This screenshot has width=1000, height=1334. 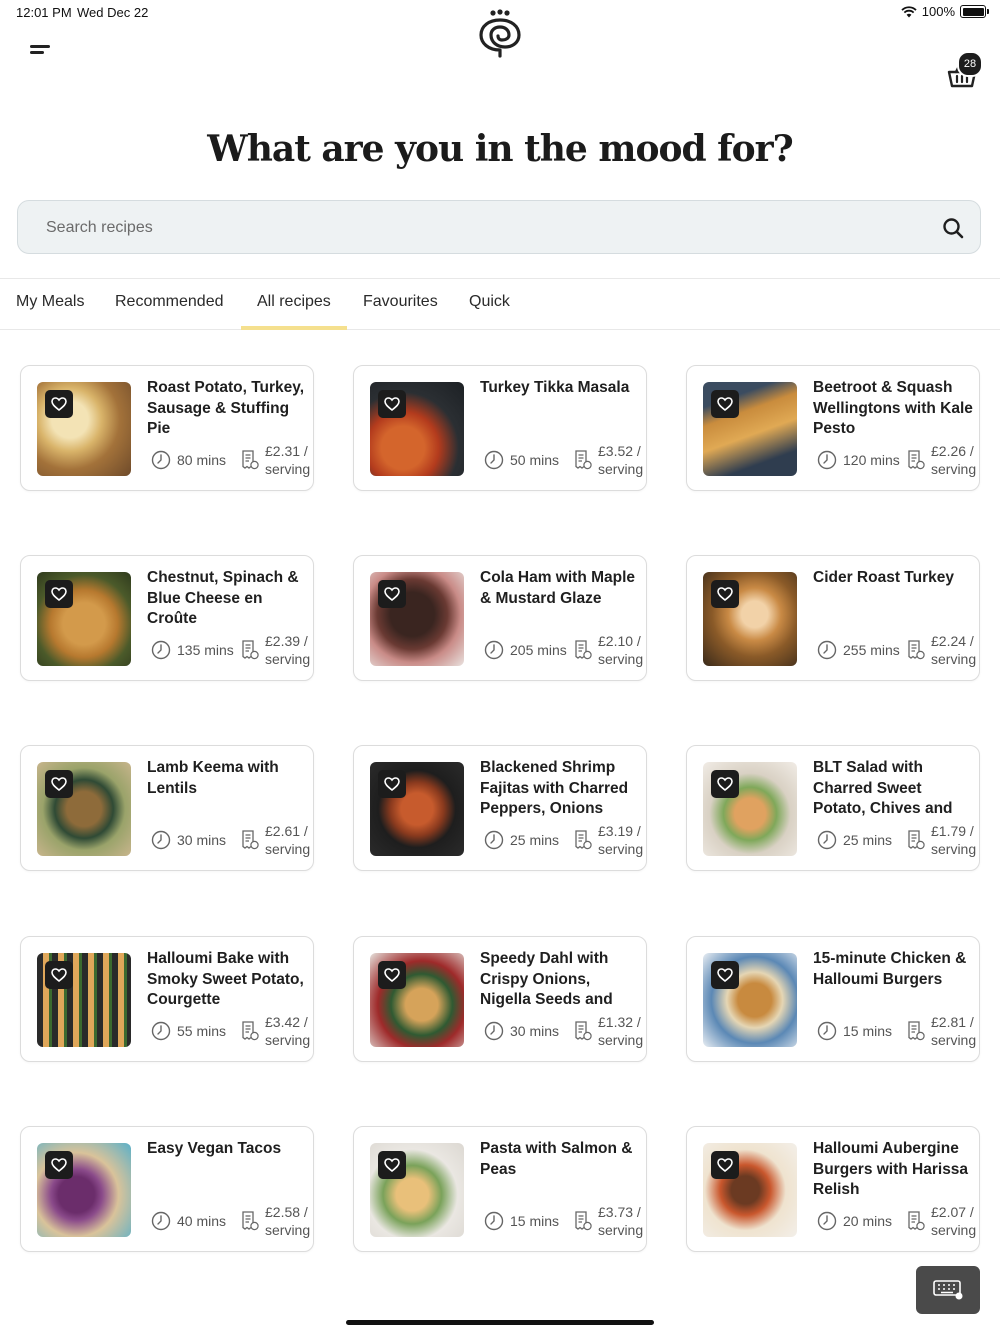 What do you see at coordinates (169, 304) in the screenshot?
I see `tab-recommended: Recommended` at bounding box center [169, 304].